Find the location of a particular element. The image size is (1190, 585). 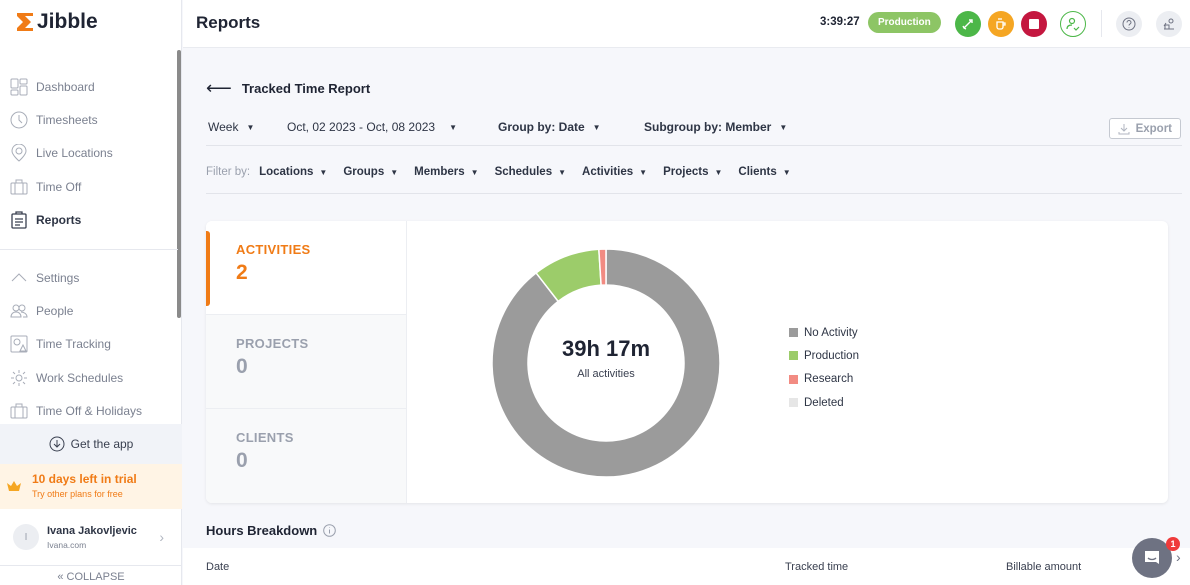

clock-icon is located at coordinates (19, 120).